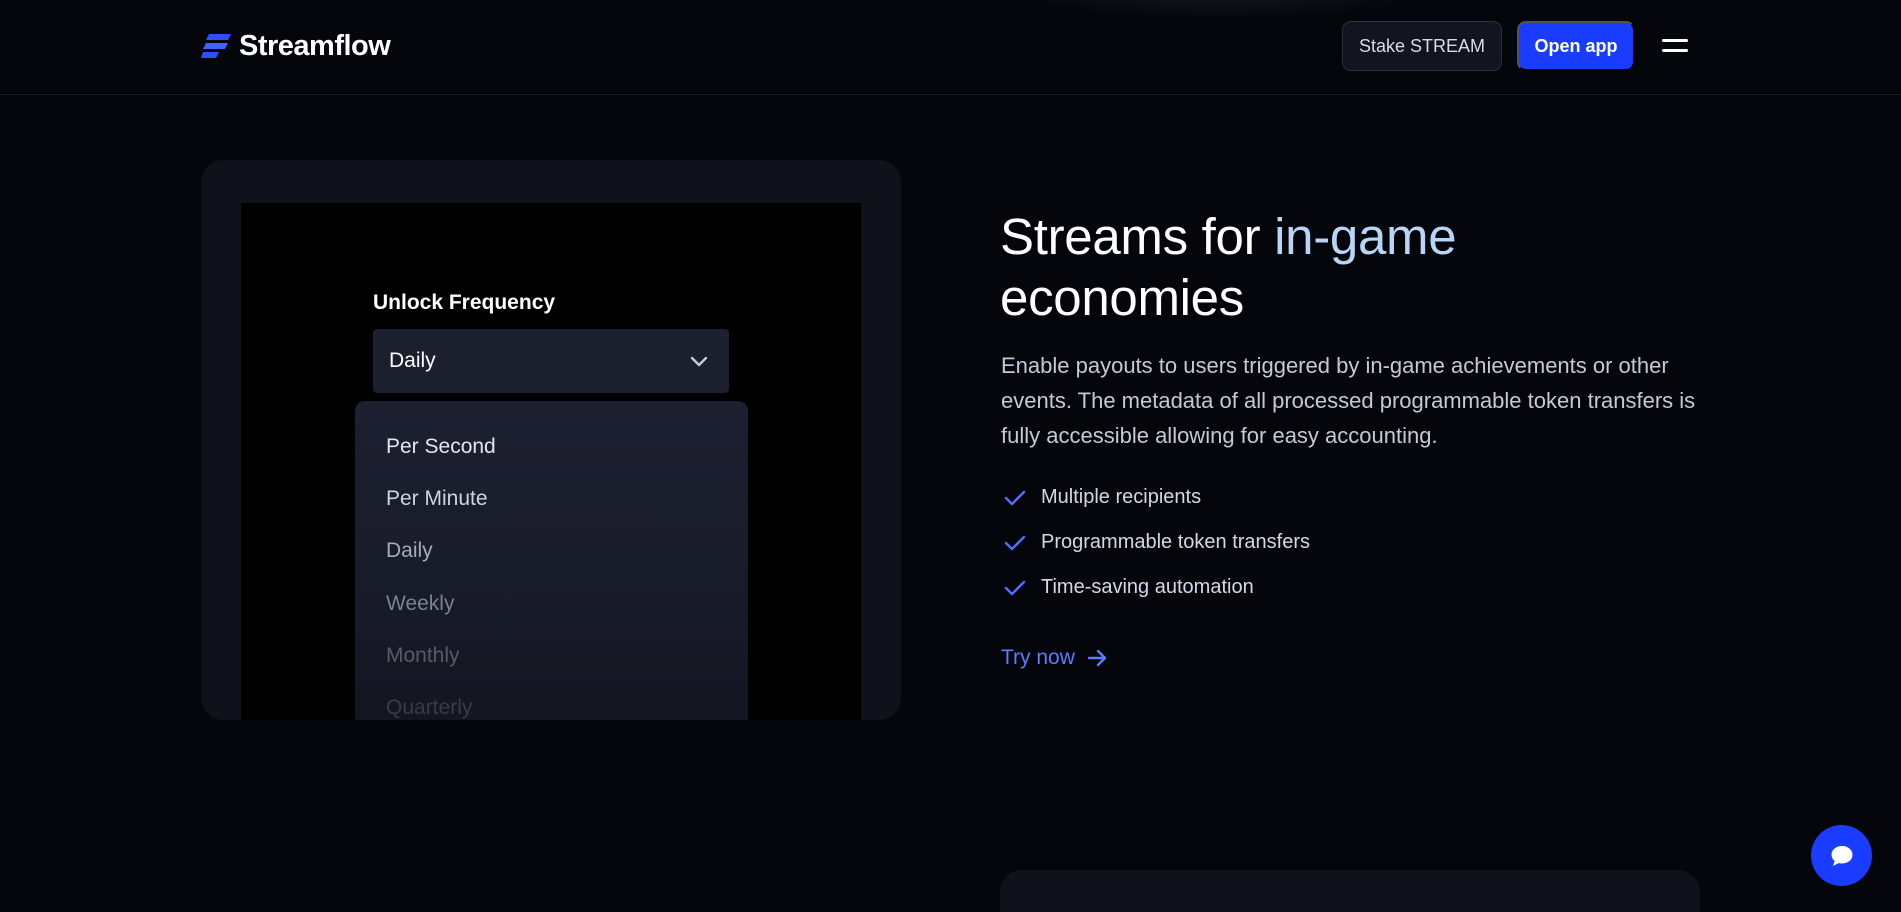  I want to click on feature-item: Programmable token transfers, so click(1156, 542).